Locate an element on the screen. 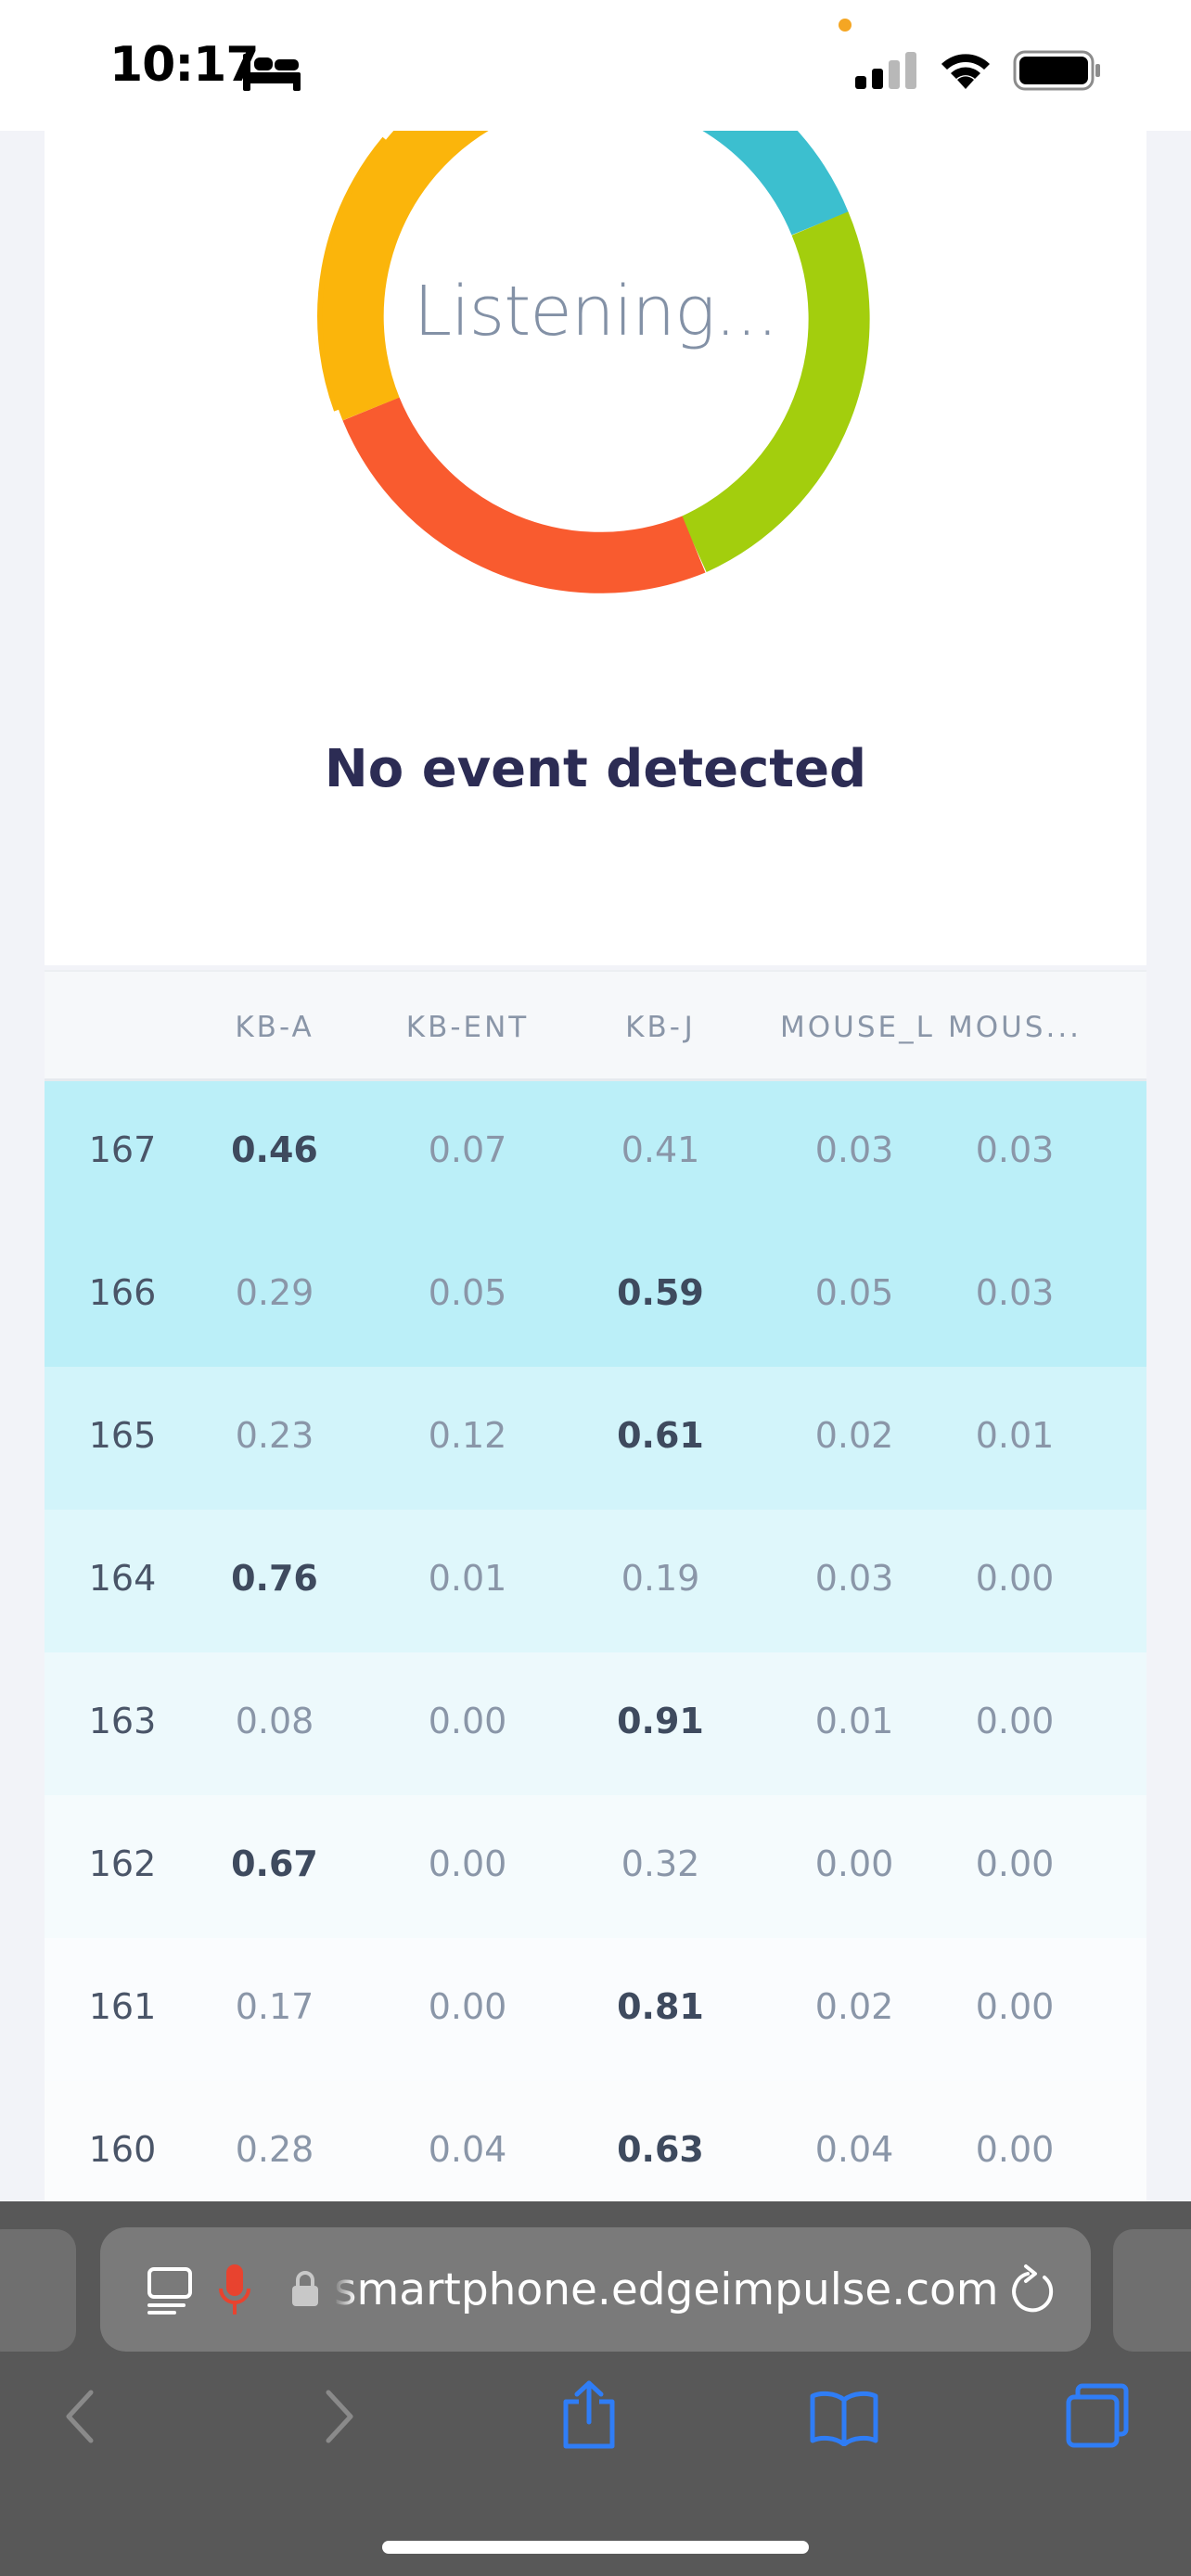  address-bar: smartphone.edgeimpulse.com is located at coordinates (595, 2289).